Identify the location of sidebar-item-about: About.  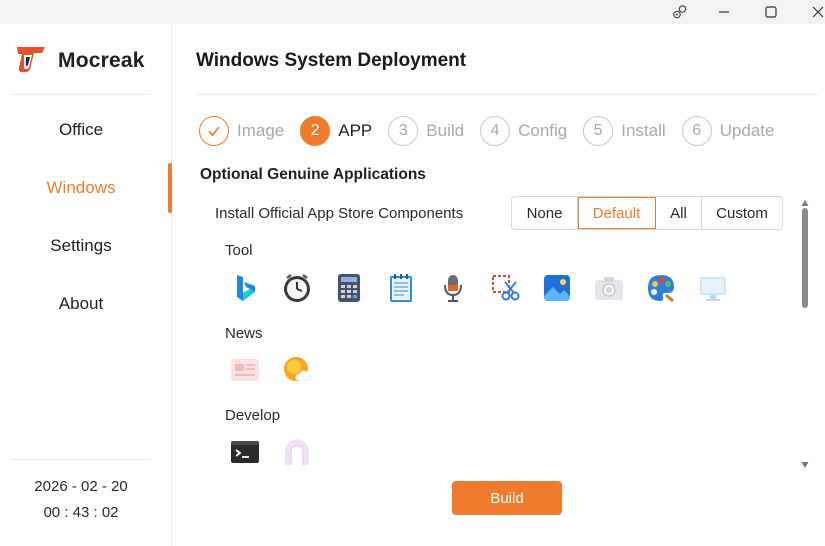
(81, 304).